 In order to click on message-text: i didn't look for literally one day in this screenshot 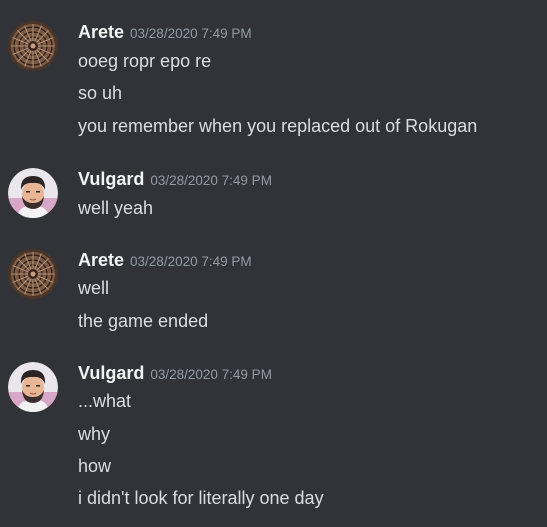, I will do `click(201, 498)`.